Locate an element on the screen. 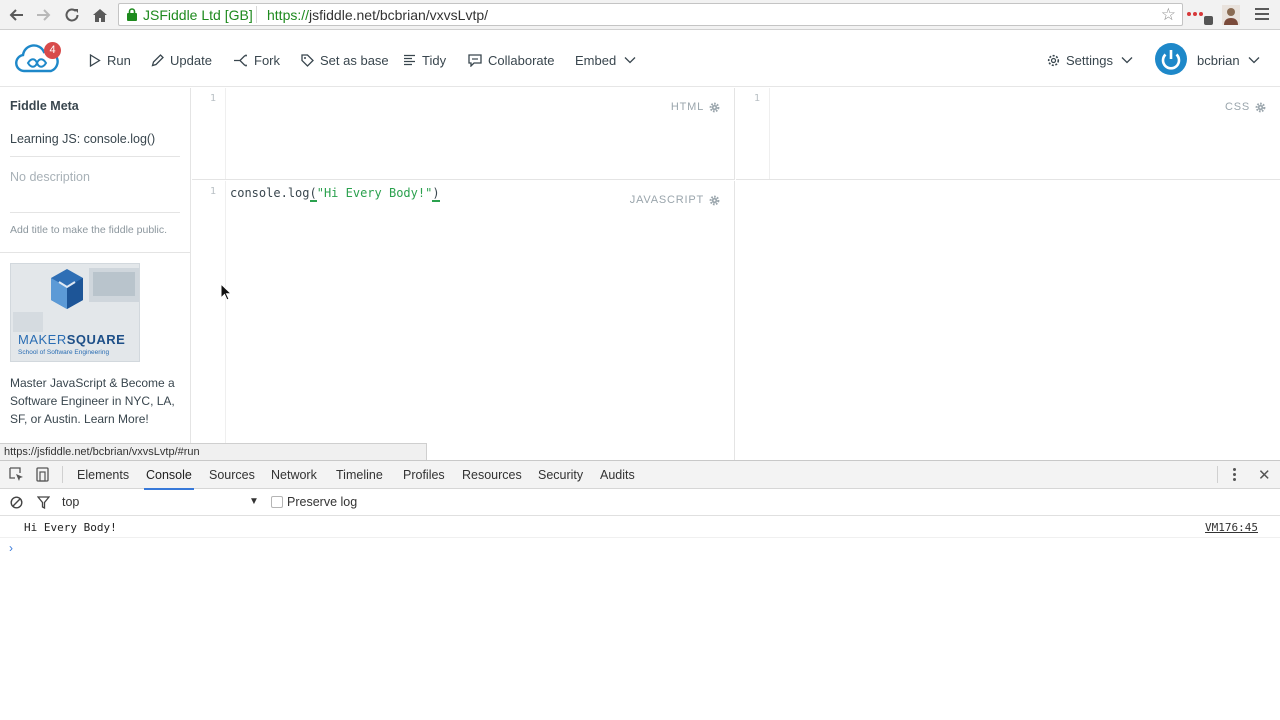 The height and width of the screenshot is (720, 1280). tidy-lines-icon is located at coordinates (409, 60).